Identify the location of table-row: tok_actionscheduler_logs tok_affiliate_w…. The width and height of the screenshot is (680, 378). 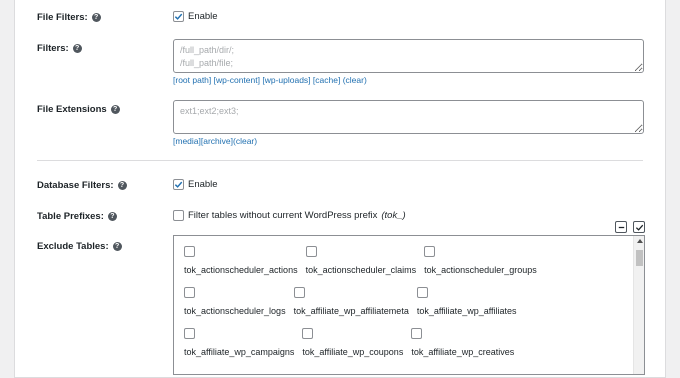
(354, 301).